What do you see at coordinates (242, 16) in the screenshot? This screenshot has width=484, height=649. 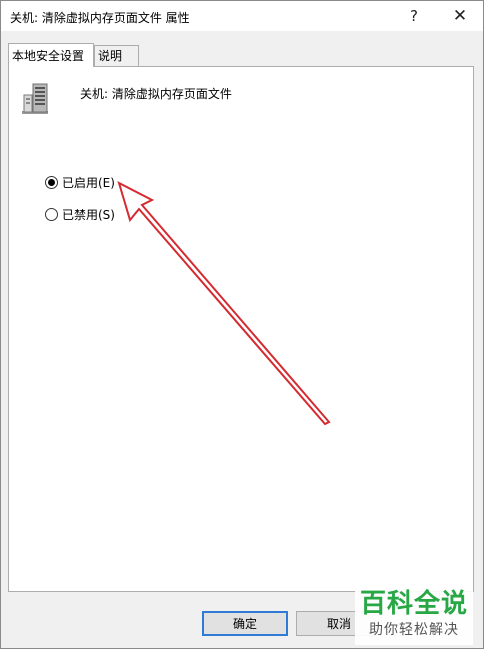 I see `title-bar: 关机: 清除虚拟内存页面文件 属性 ? ✕` at bounding box center [242, 16].